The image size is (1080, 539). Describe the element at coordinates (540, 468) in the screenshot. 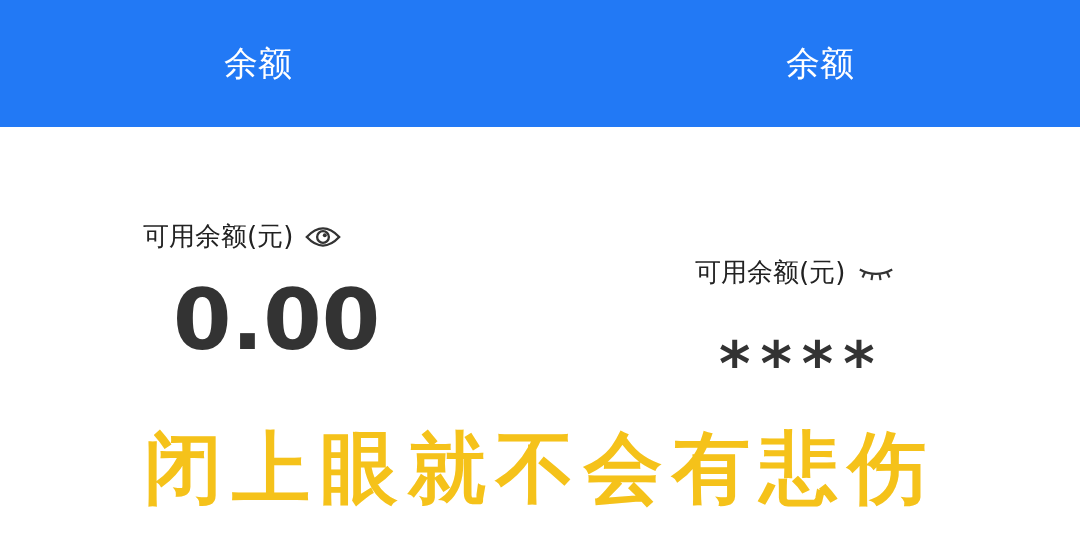

I see `caption: 闭上眼就不会有悲伤` at that location.